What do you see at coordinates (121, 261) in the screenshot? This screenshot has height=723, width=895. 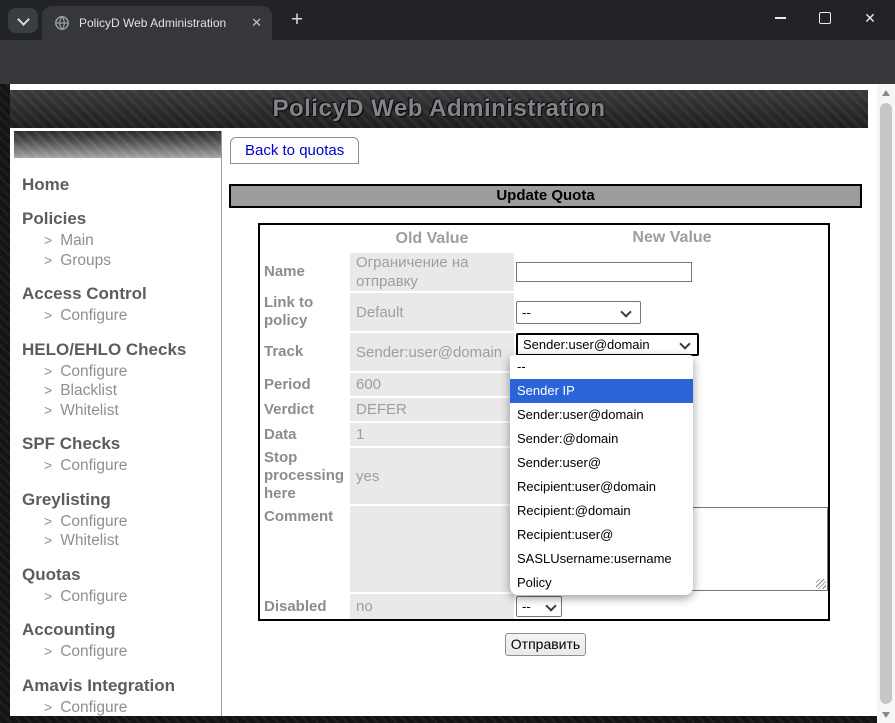 I see `sidebar-item-policies-groups: > Groups` at bounding box center [121, 261].